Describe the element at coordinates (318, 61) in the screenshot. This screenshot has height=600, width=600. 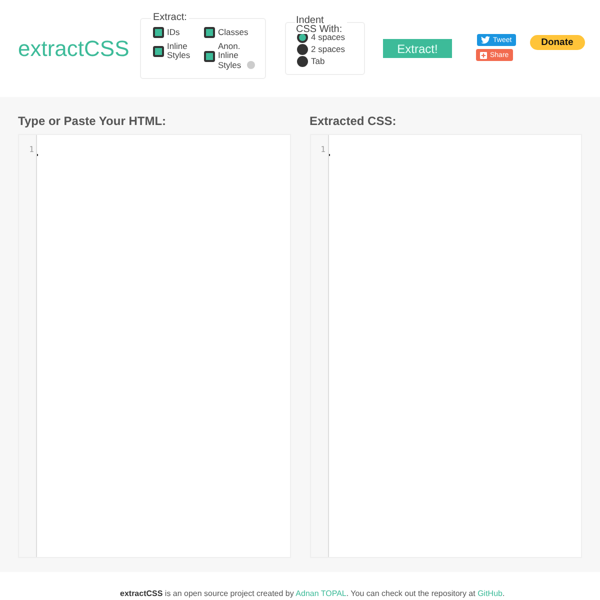
I see `option-label: Tab` at that location.